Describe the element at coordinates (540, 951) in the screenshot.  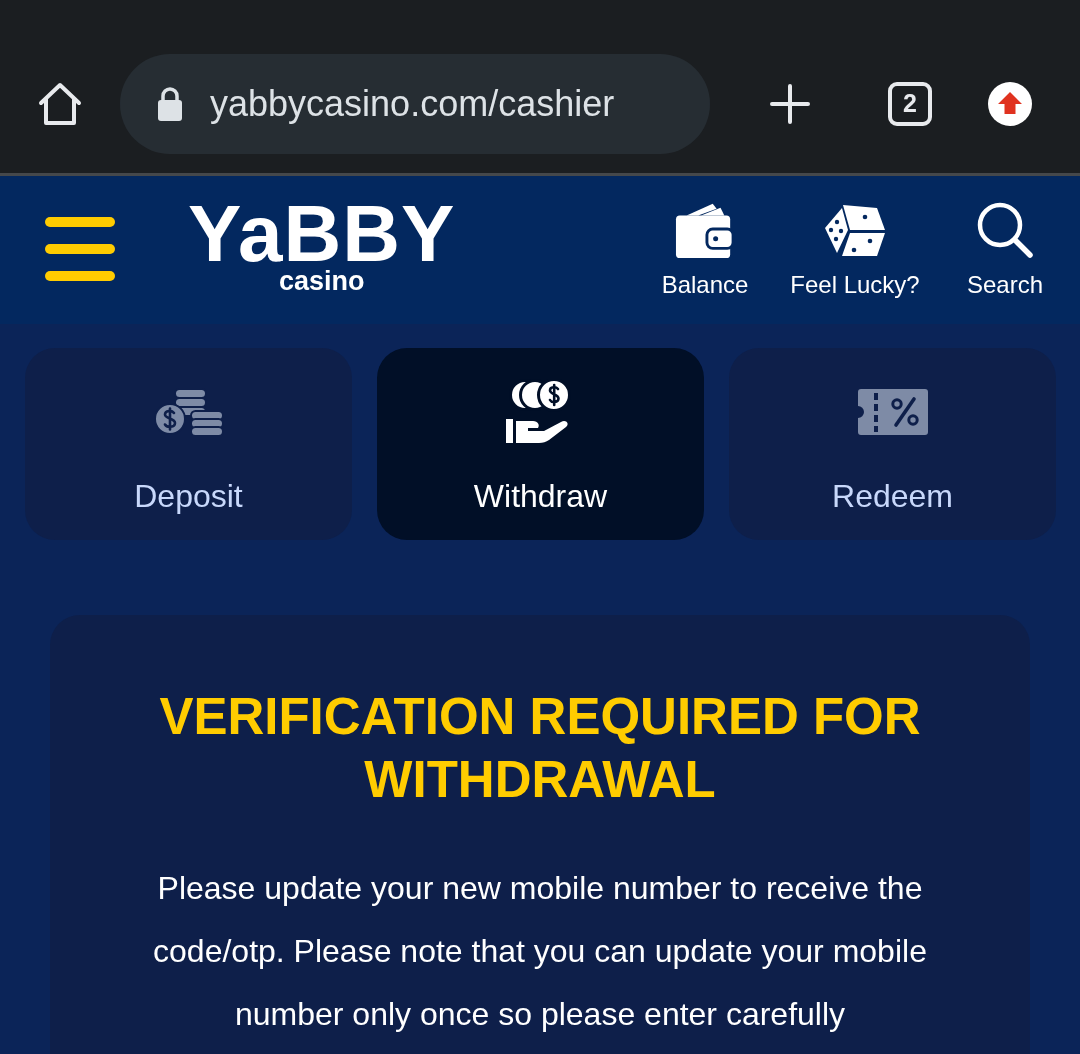
I see `notice-message: Please update your new mobile number to receive the code/otp. Please note that you can update your mobile number only once so please enter carefully` at that location.